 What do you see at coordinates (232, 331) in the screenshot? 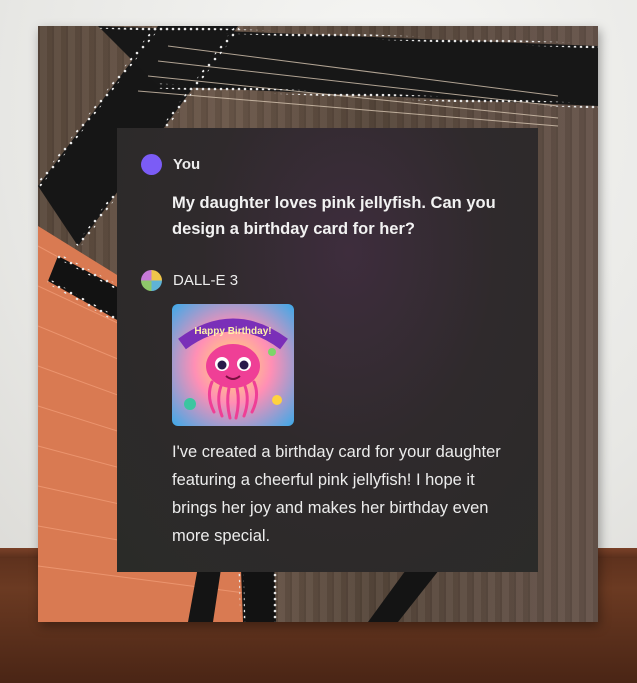
I see `card-title-text: Happy Birthday!` at bounding box center [232, 331].